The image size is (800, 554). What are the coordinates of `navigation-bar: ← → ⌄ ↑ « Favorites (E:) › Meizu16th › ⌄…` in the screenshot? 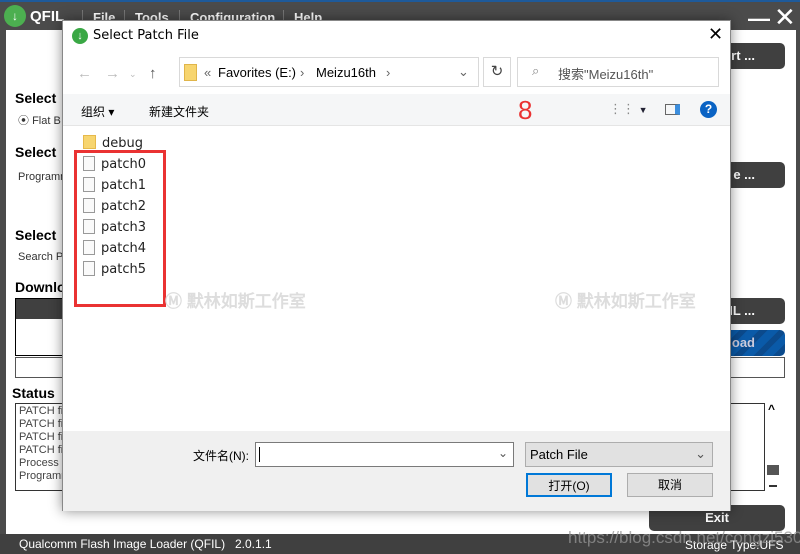 It's located at (398, 73).